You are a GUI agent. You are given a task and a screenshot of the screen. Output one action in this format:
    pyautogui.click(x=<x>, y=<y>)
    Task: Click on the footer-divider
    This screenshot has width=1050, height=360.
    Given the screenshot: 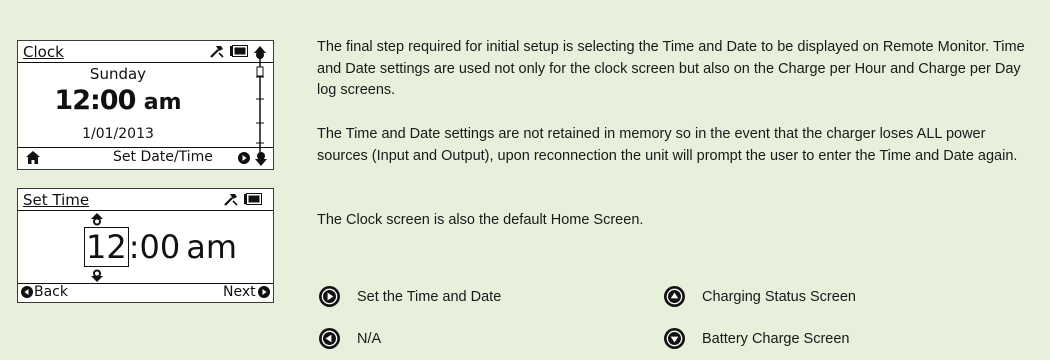 What is the action you would take?
    pyautogui.click(x=145, y=147)
    